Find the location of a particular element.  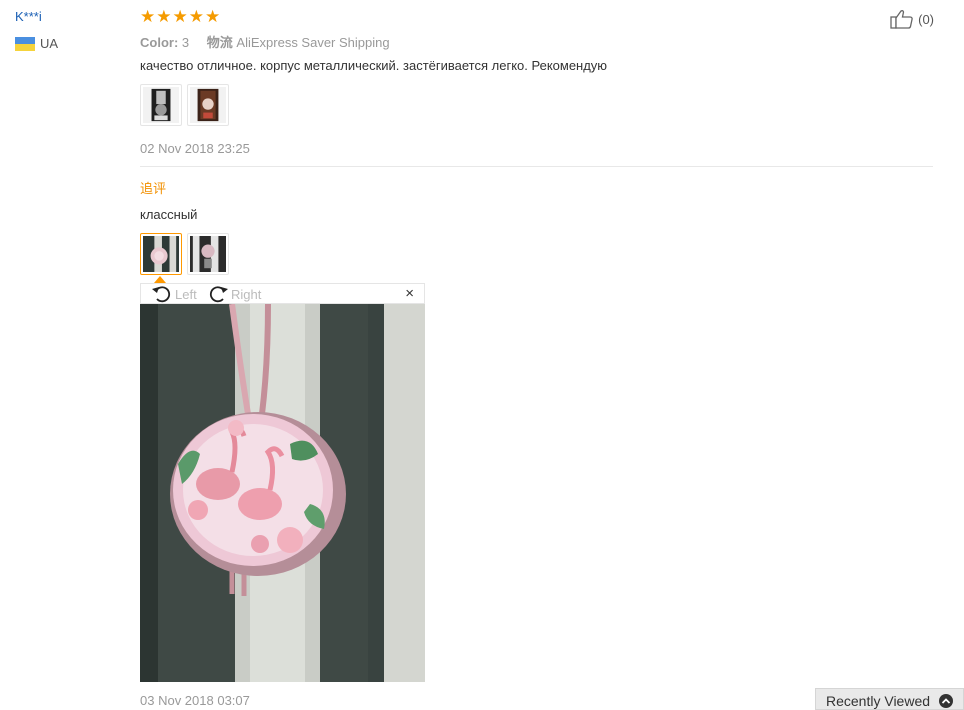

helpful-count: (0) is located at coordinates (926, 19).